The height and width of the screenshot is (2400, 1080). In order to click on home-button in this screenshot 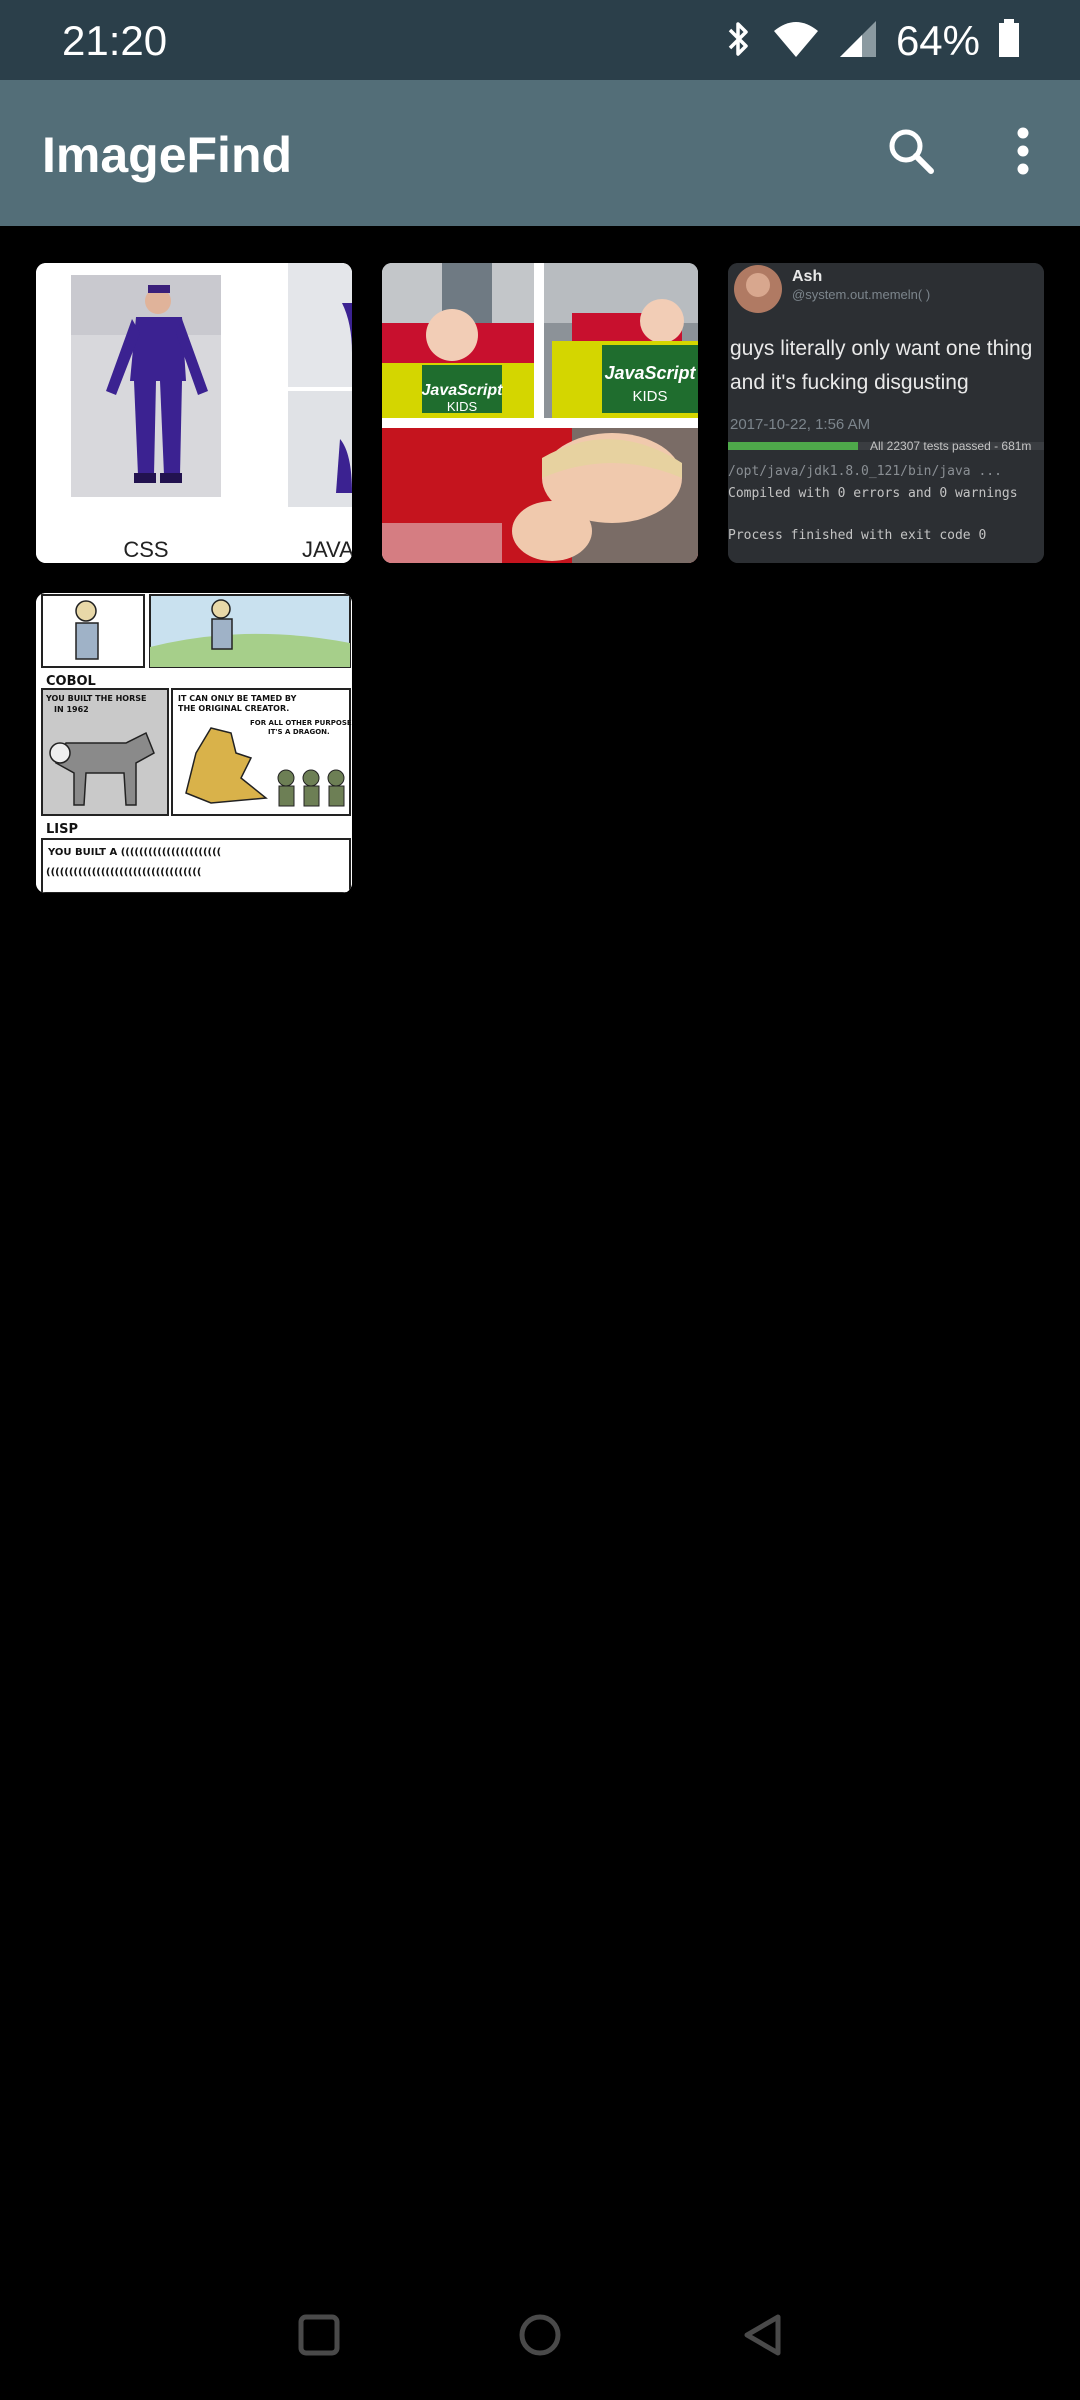, I will do `click(540, 2337)`.